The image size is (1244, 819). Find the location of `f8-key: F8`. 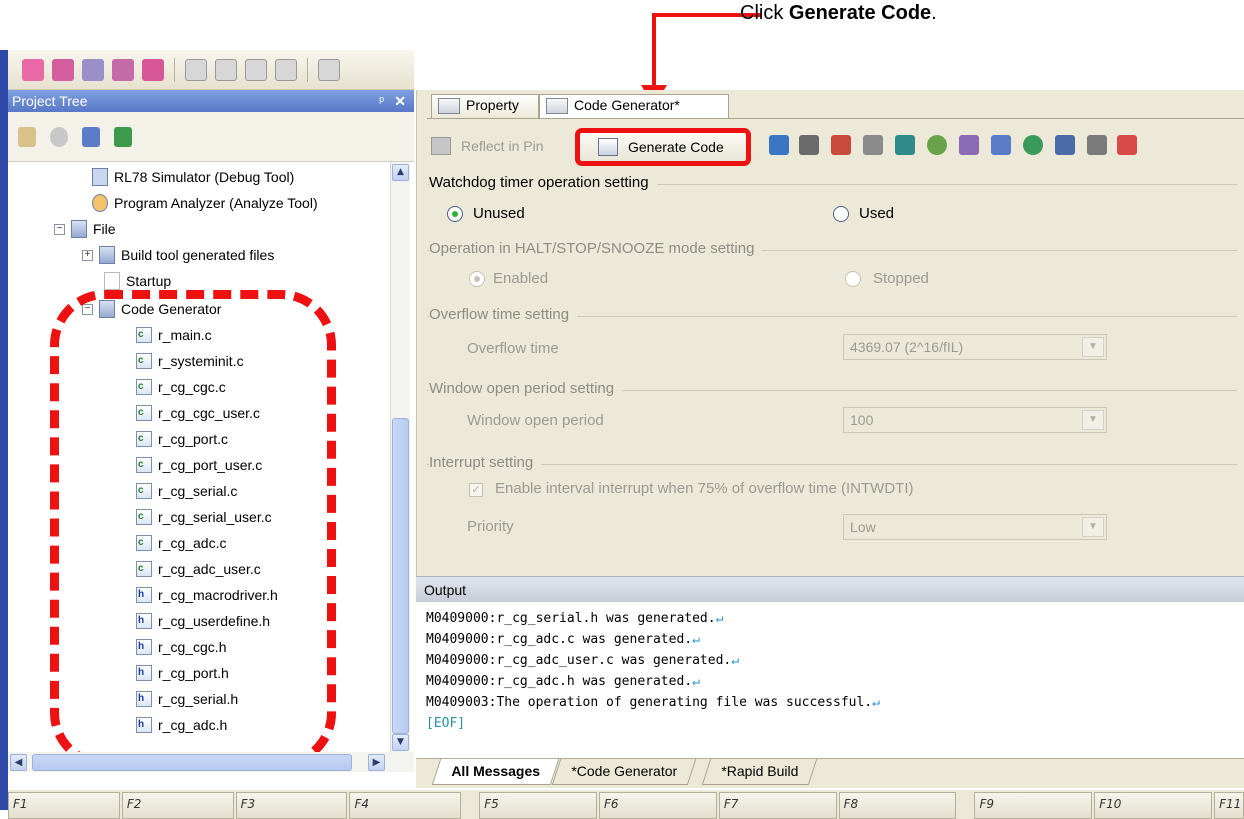

f8-key: F8 is located at coordinates (897, 805).